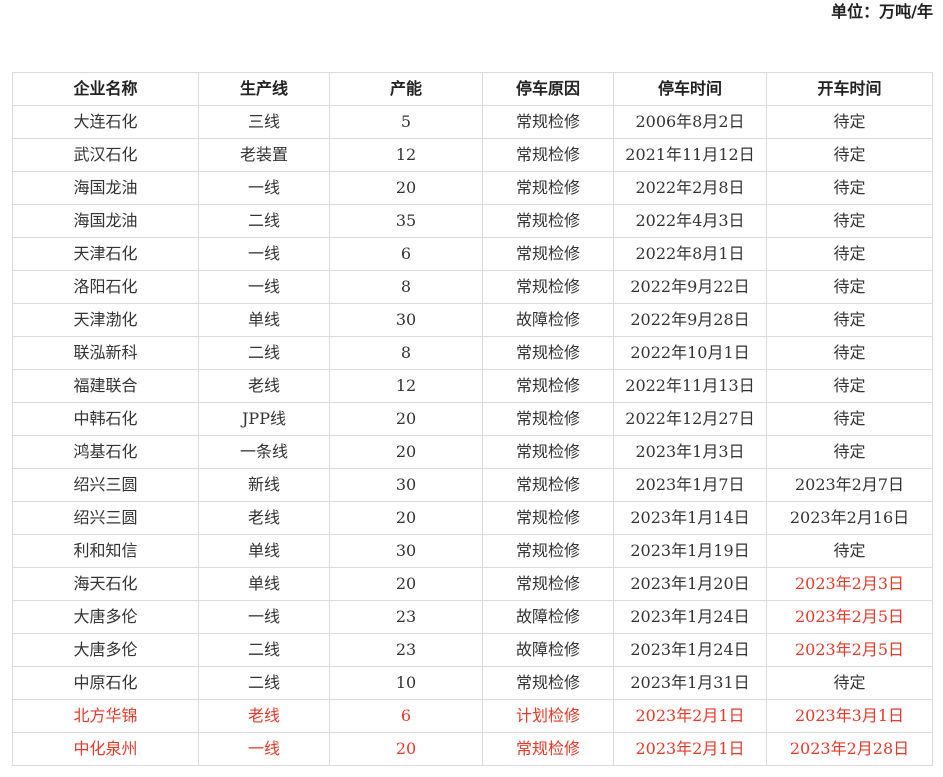  What do you see at coordinates (105, 749) in the screenshot?
I see `cell-company: 中化泉州` at bounding box center [105, 749].